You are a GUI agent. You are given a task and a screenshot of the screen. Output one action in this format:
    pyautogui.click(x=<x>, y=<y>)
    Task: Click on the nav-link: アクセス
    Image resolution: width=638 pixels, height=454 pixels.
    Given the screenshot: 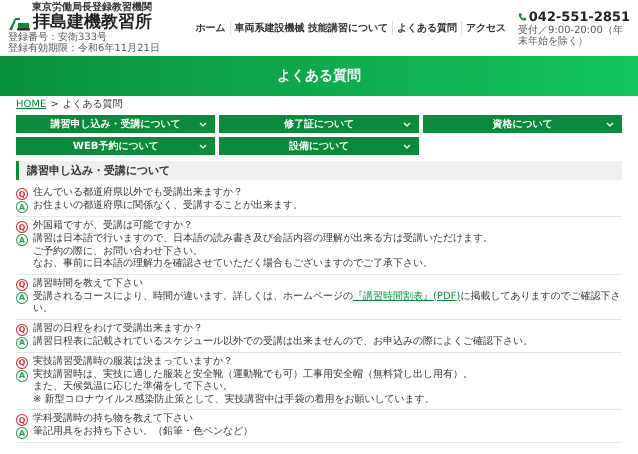 What is the action you would take?
    pyautogui.click(x=485, y=28)
    